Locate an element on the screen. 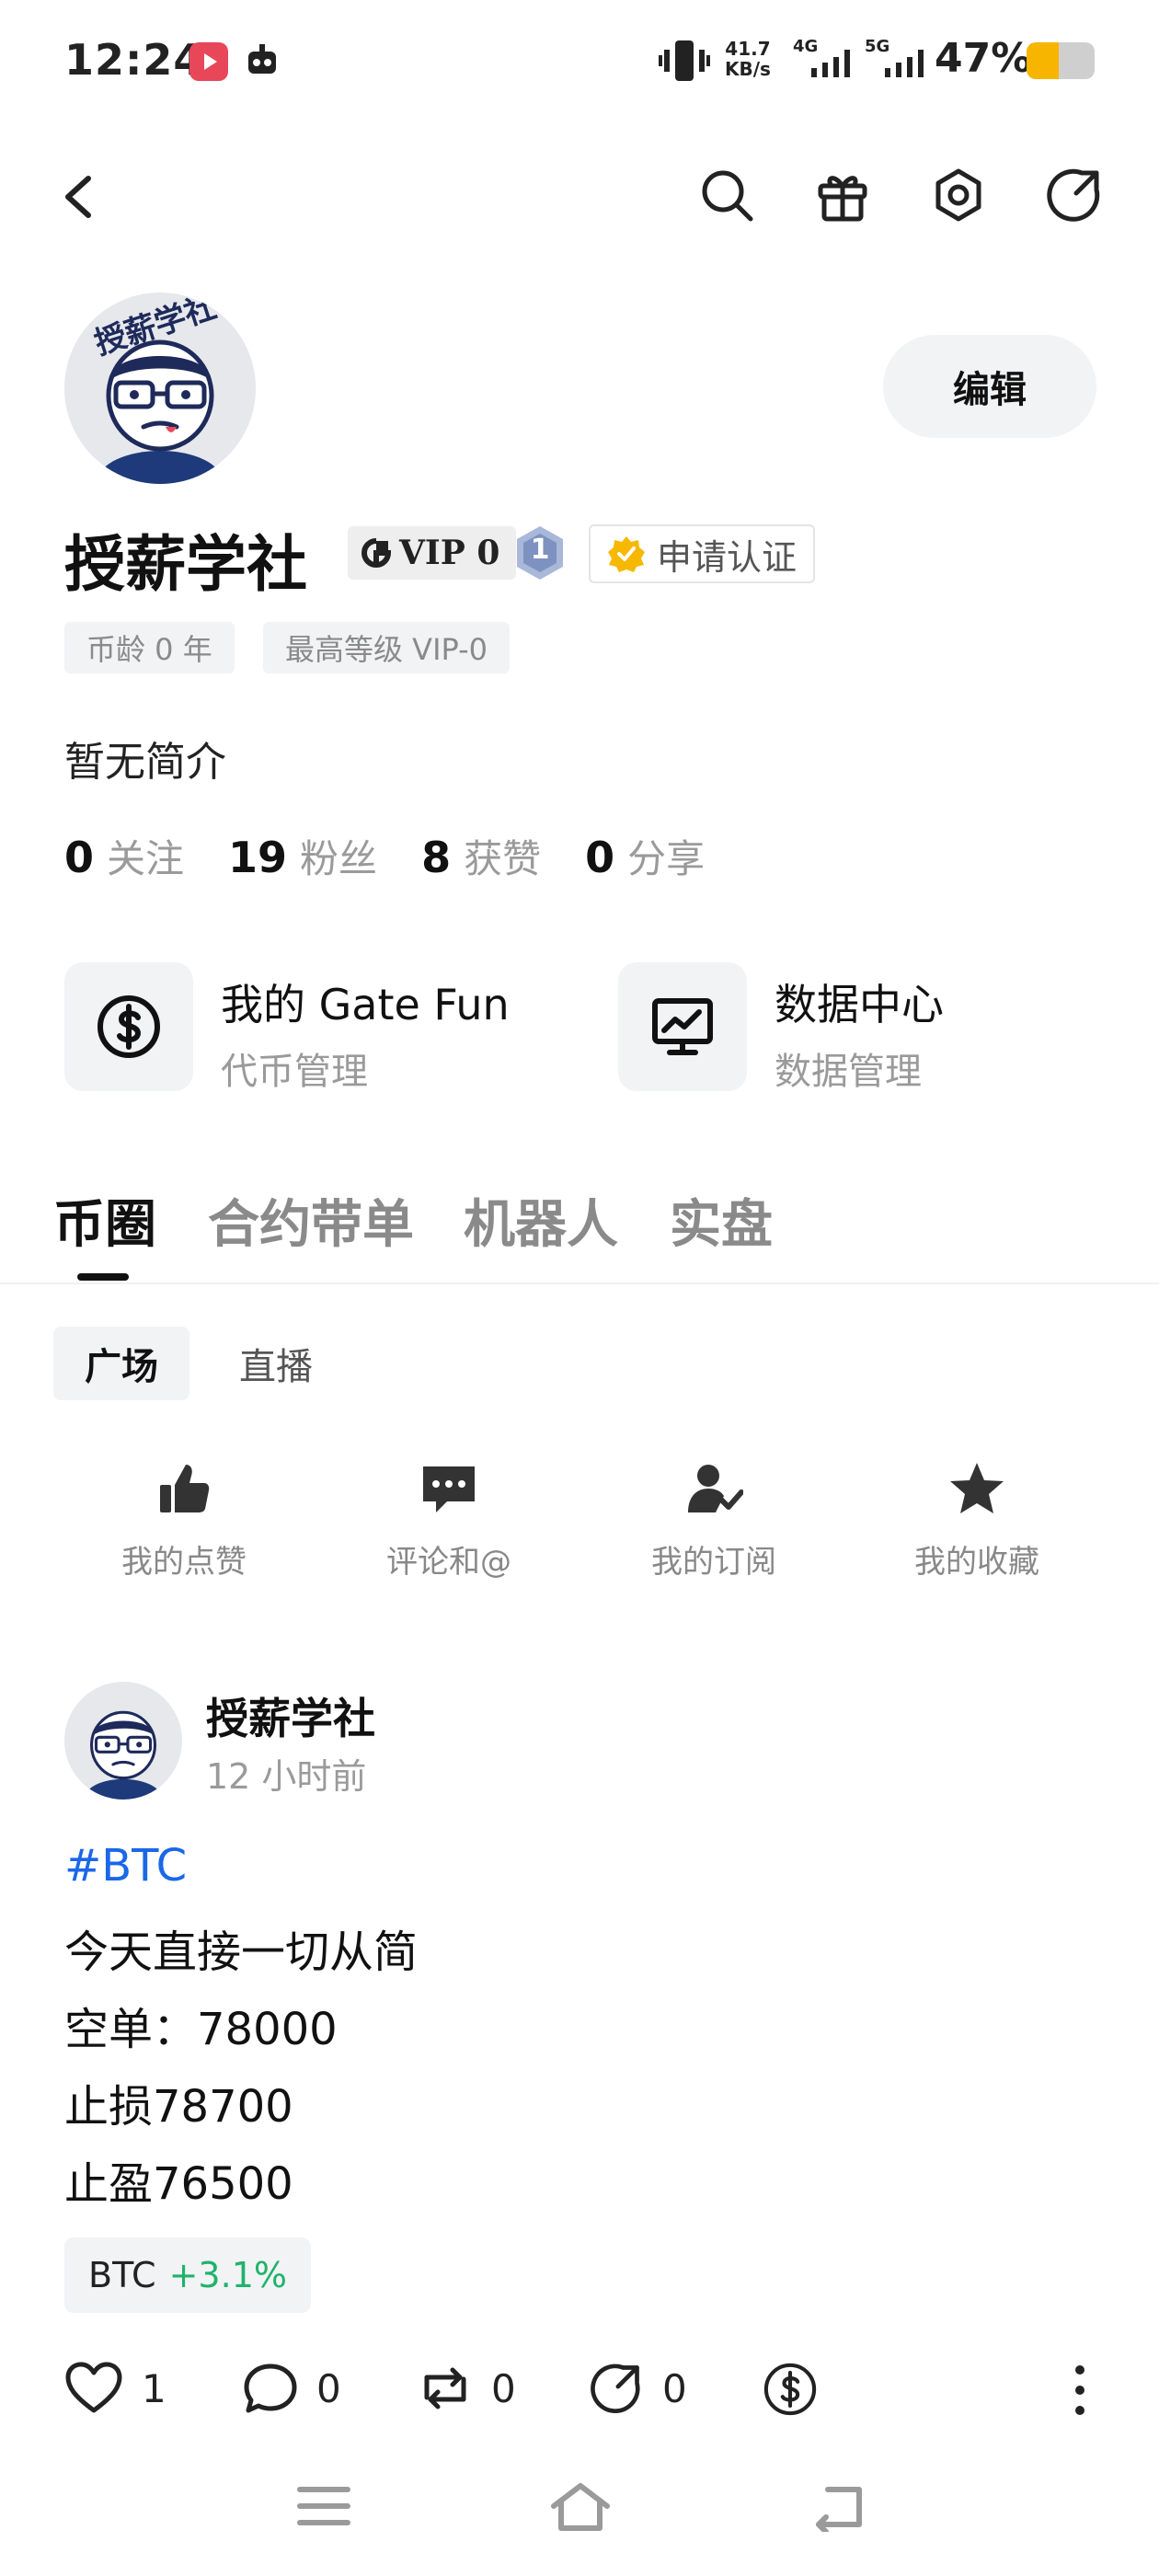  stat-followers-count: 19 is located at coordinates (258, 857).